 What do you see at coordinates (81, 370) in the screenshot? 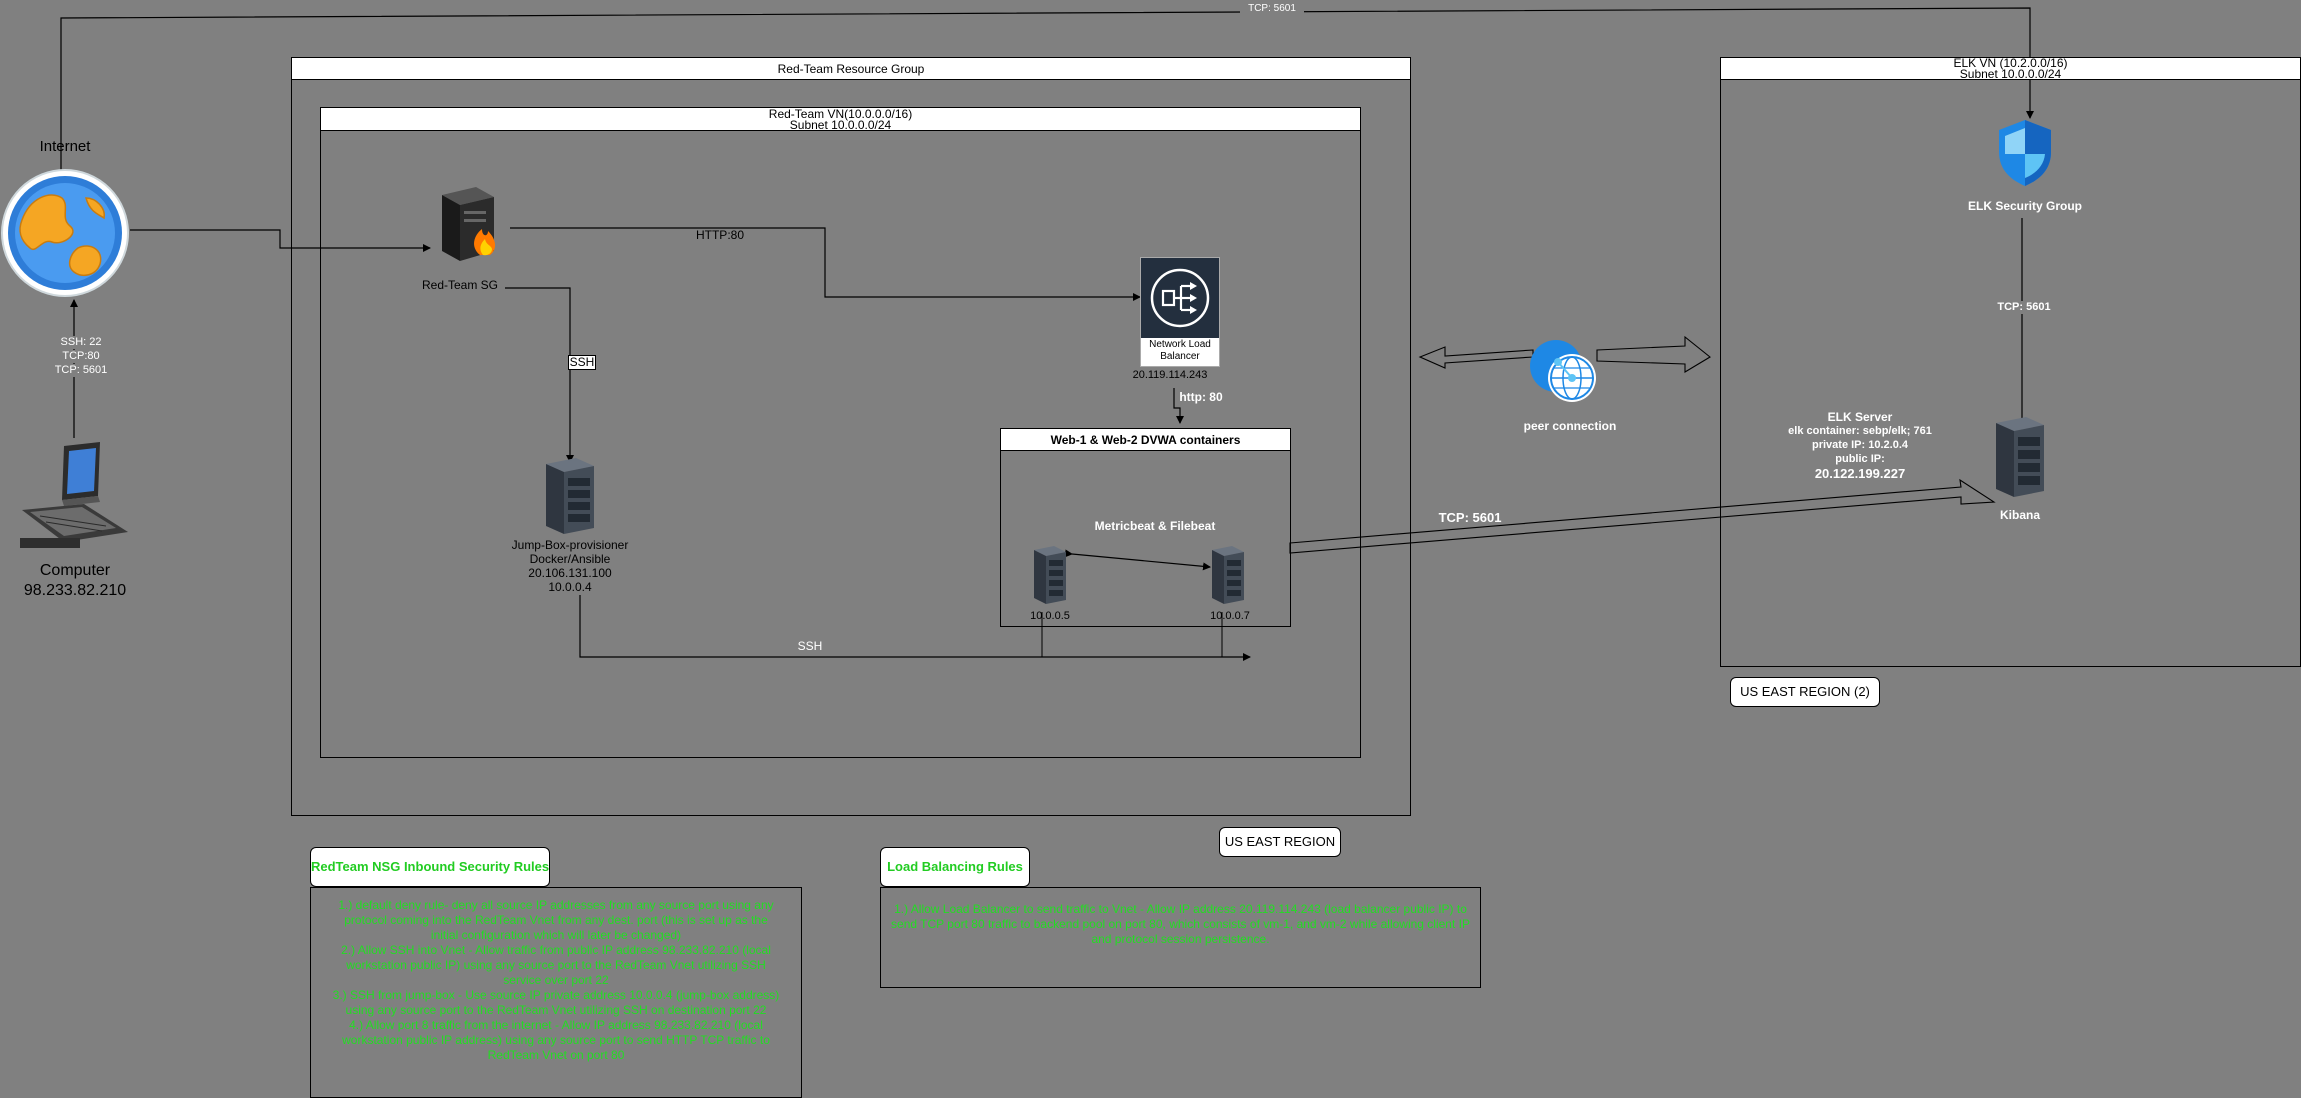
I see `computer-port-kibana: TCP: 5601` at bounding box center [81, 370].